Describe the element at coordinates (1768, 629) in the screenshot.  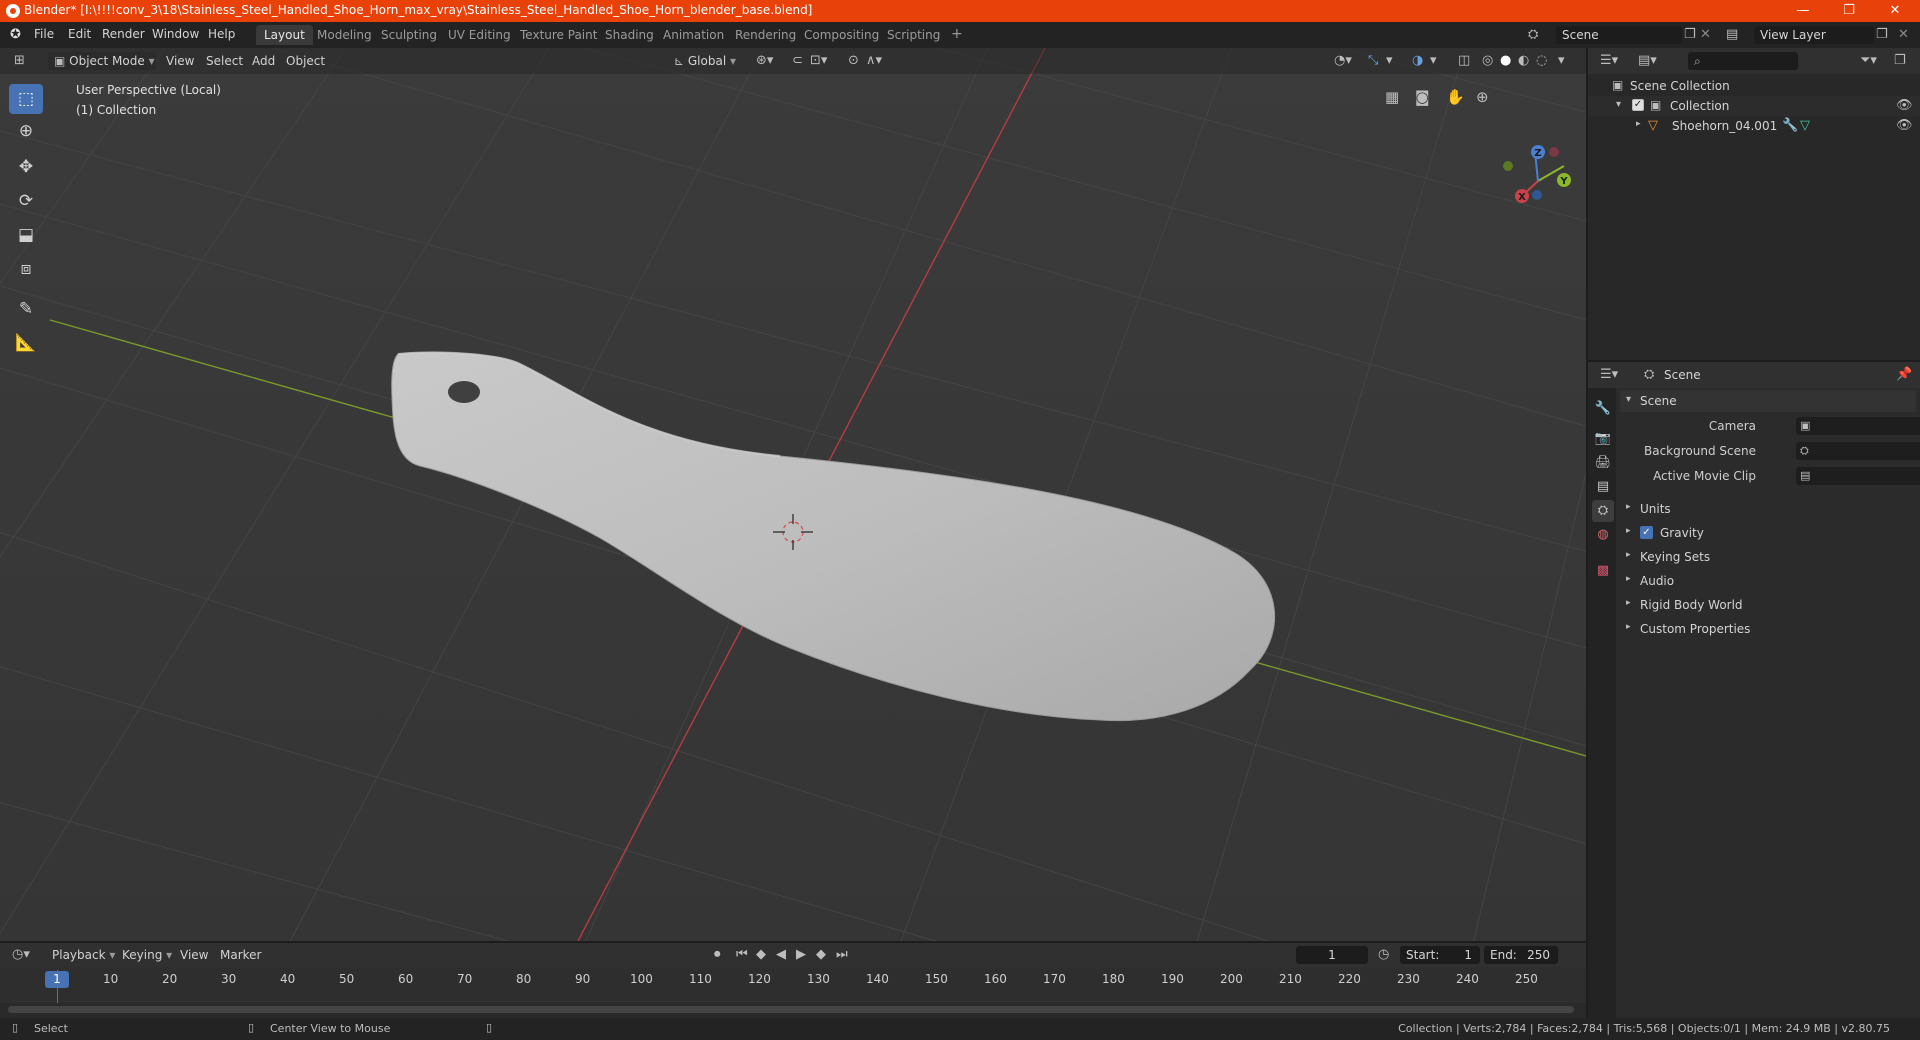
I see `custom-properties-panel-header: ▸ Custom Properties` at that location.